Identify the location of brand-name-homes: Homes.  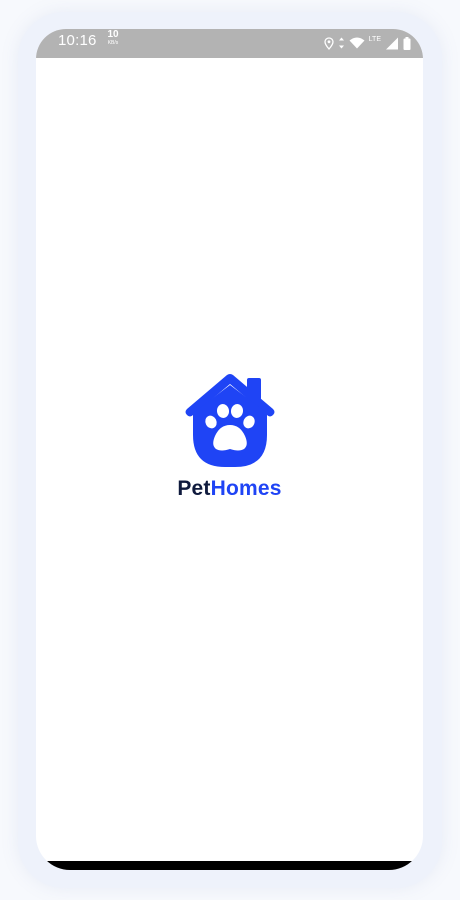
(246, 488).